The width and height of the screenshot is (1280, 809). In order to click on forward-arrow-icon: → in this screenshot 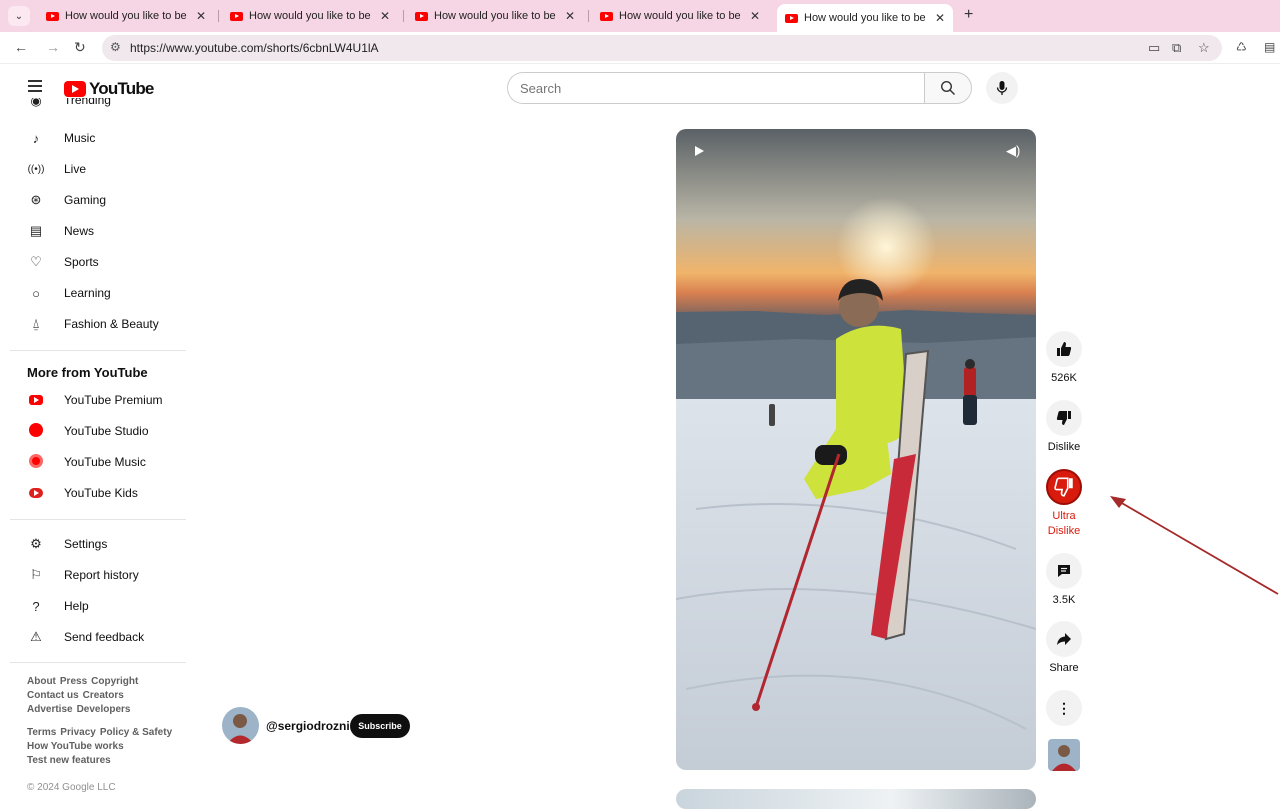, I will do `click(53, 47)`.